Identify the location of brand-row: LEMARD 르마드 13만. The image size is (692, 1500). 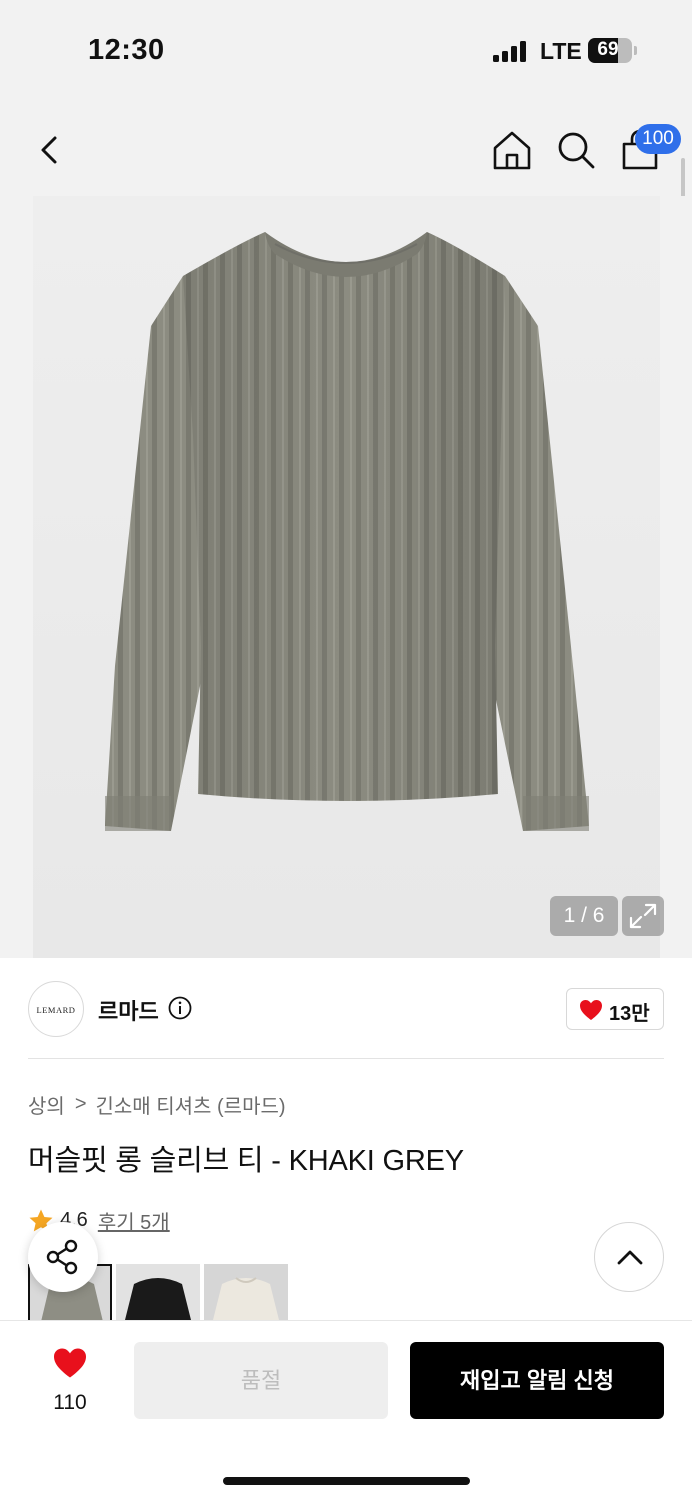
(346, 1008).